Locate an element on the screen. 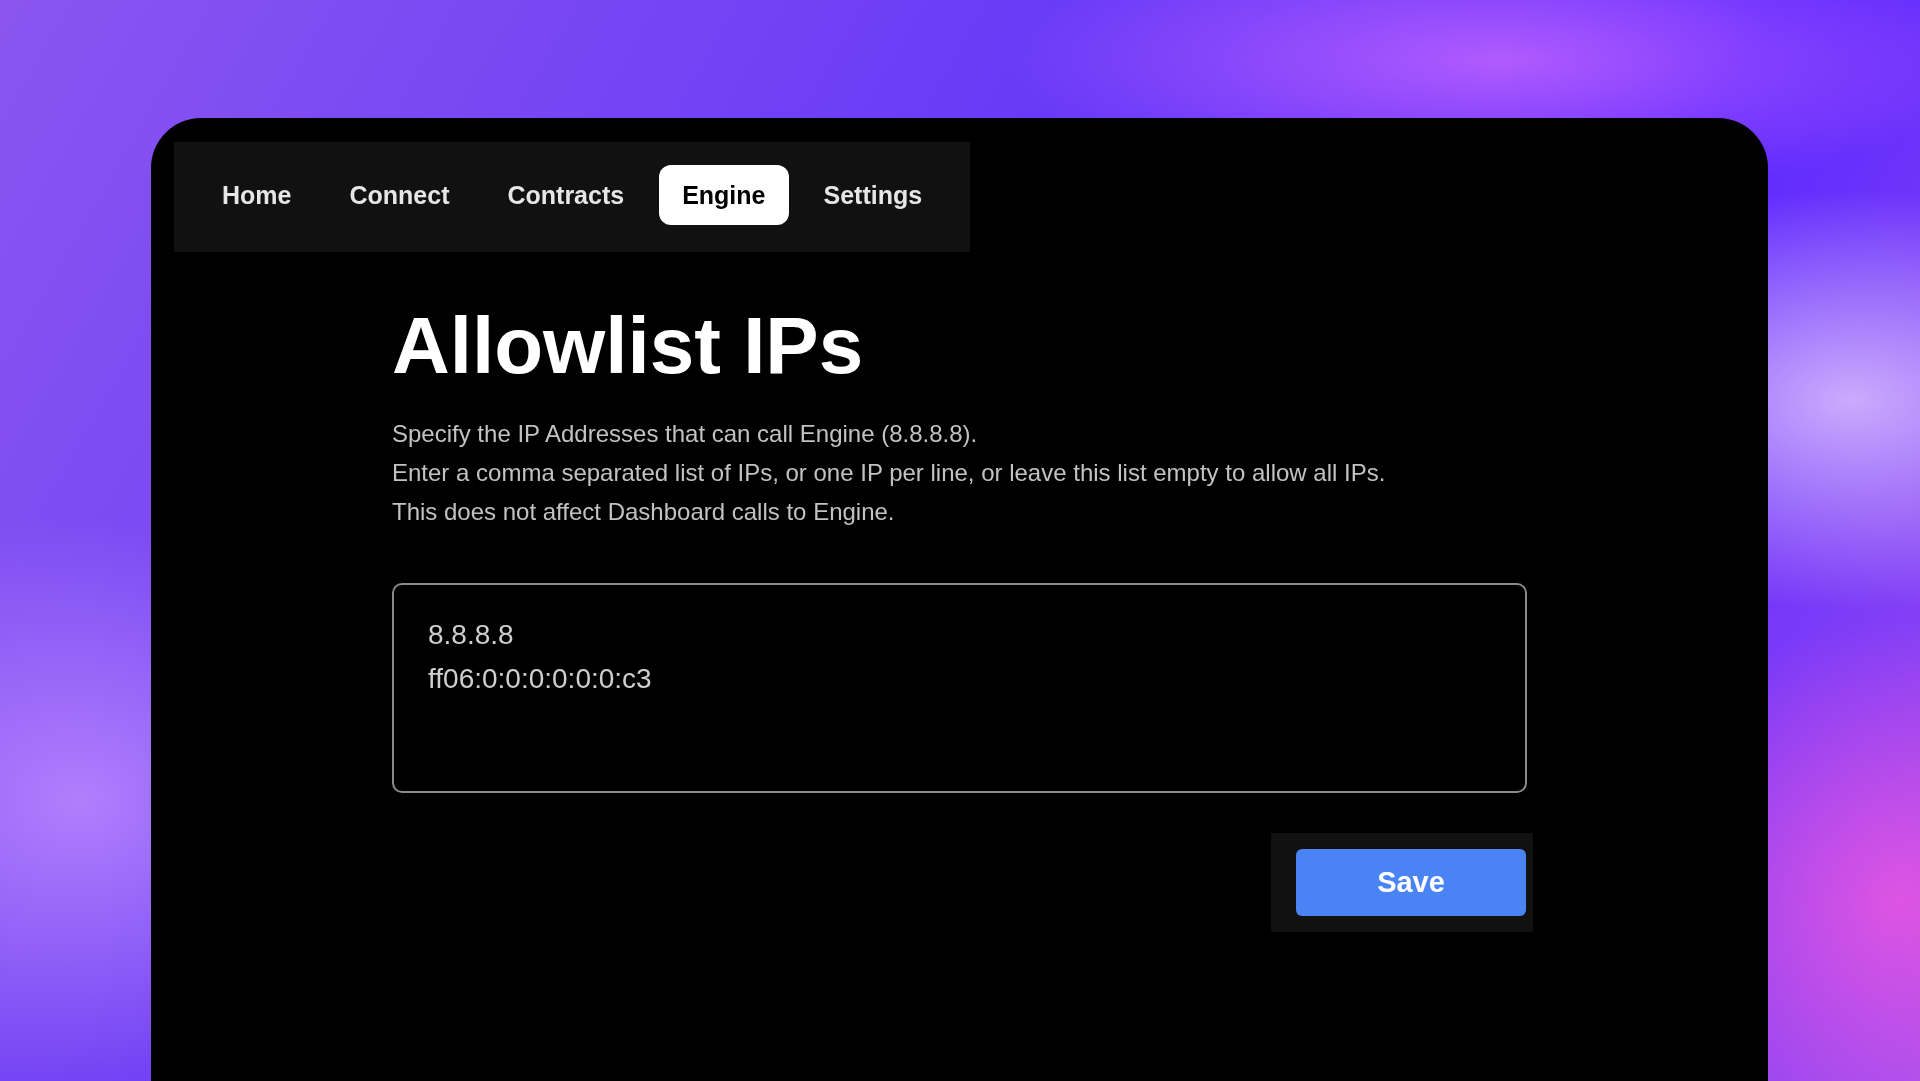  ip-list-field: 8.8.8.8 ff06:0:0:0:0:0:0:c3 is located at coordinates (959, 688).